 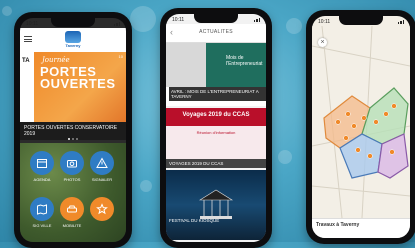 I want to click on news-header: ‹ ACTUALITES, so click(x=216, y=33).